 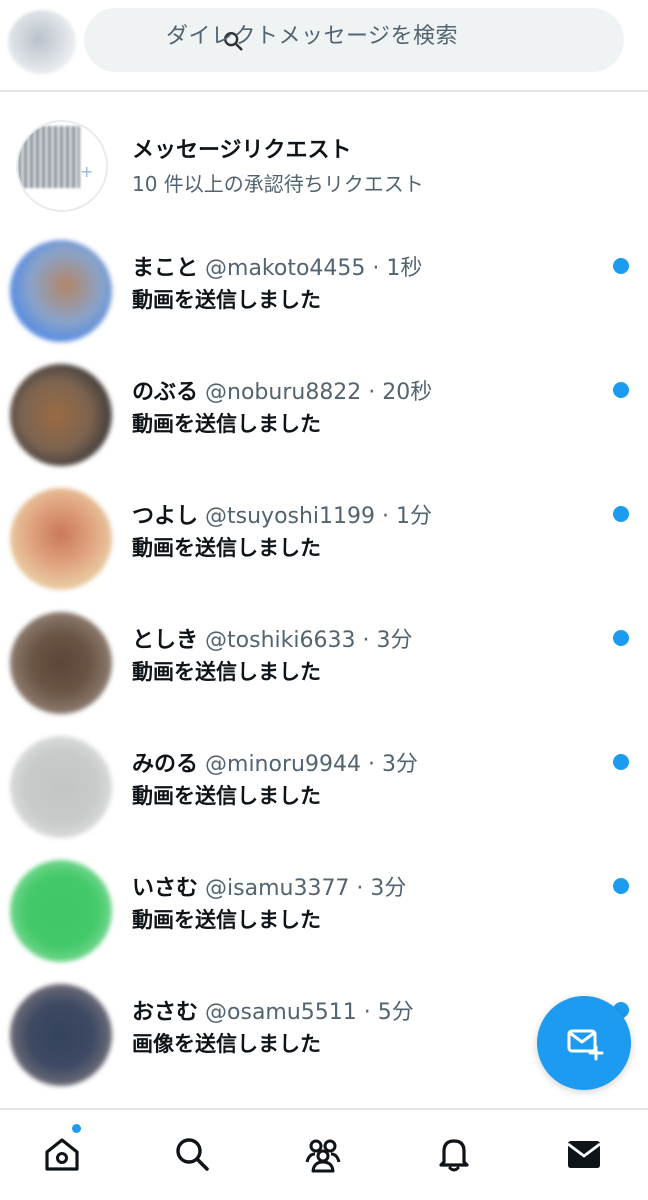 What do you see at coordinates (242, 150) in the screenshot?
I see `message-requests-title: メッセージリクエスト` at bounding box center [242, 150].